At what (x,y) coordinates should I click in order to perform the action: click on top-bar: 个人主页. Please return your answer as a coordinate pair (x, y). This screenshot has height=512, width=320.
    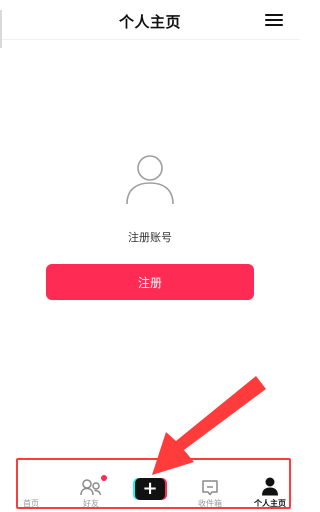
    Looking at the image, I should click on (150, 24).